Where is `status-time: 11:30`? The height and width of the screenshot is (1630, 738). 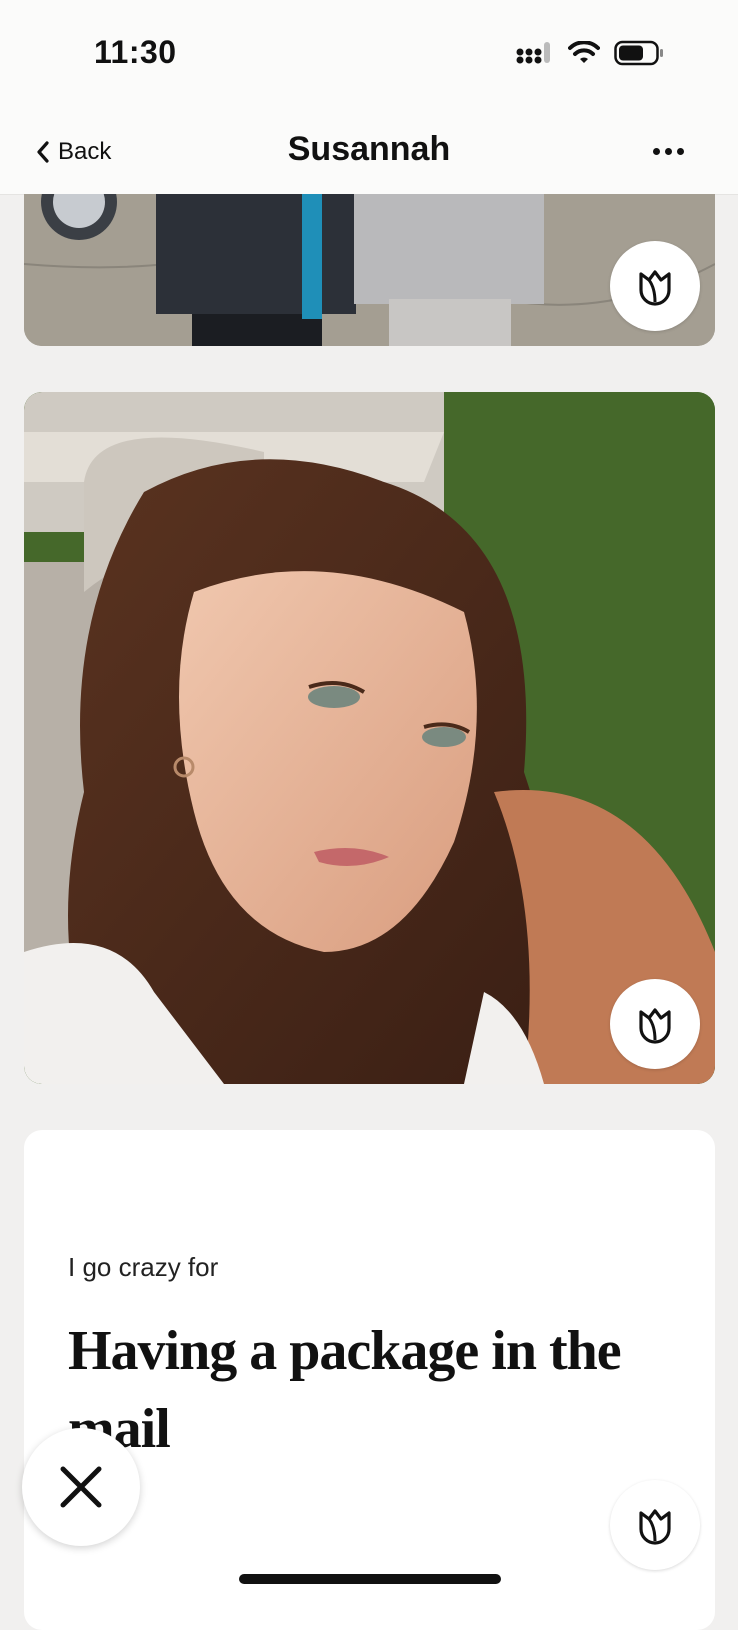 status-time: 11:30 is located at coordinates (135, 52).